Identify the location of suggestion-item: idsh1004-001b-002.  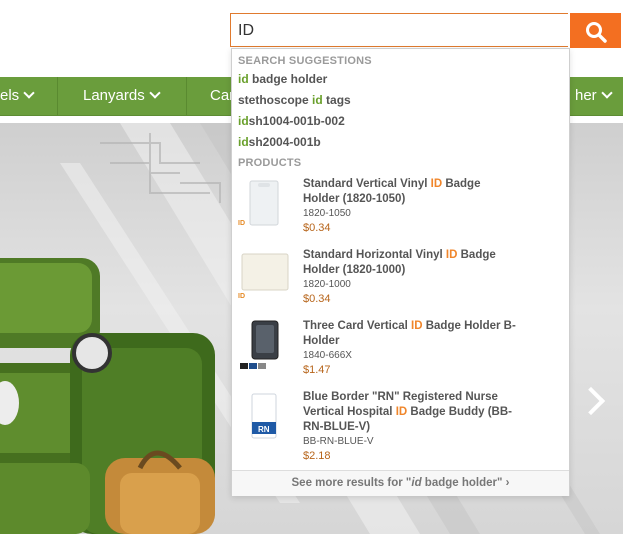
(291, 121).